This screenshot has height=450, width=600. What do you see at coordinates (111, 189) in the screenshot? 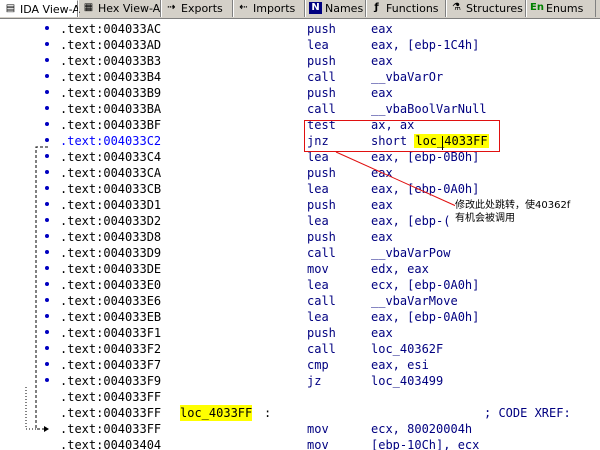
I see `row-address: .text:004033CB` at bounding box center [111, 189].